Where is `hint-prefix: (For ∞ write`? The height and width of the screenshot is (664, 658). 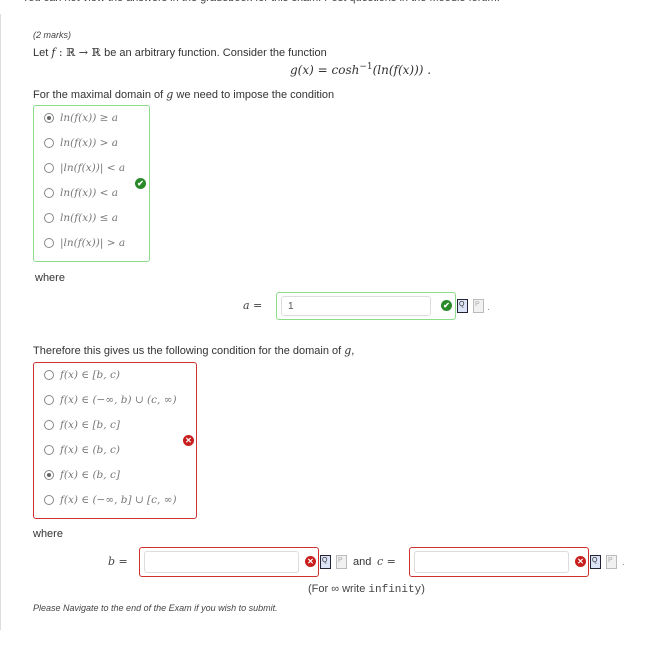 hint-prefix: (For ∞ write is located at coordinates (338, 589).